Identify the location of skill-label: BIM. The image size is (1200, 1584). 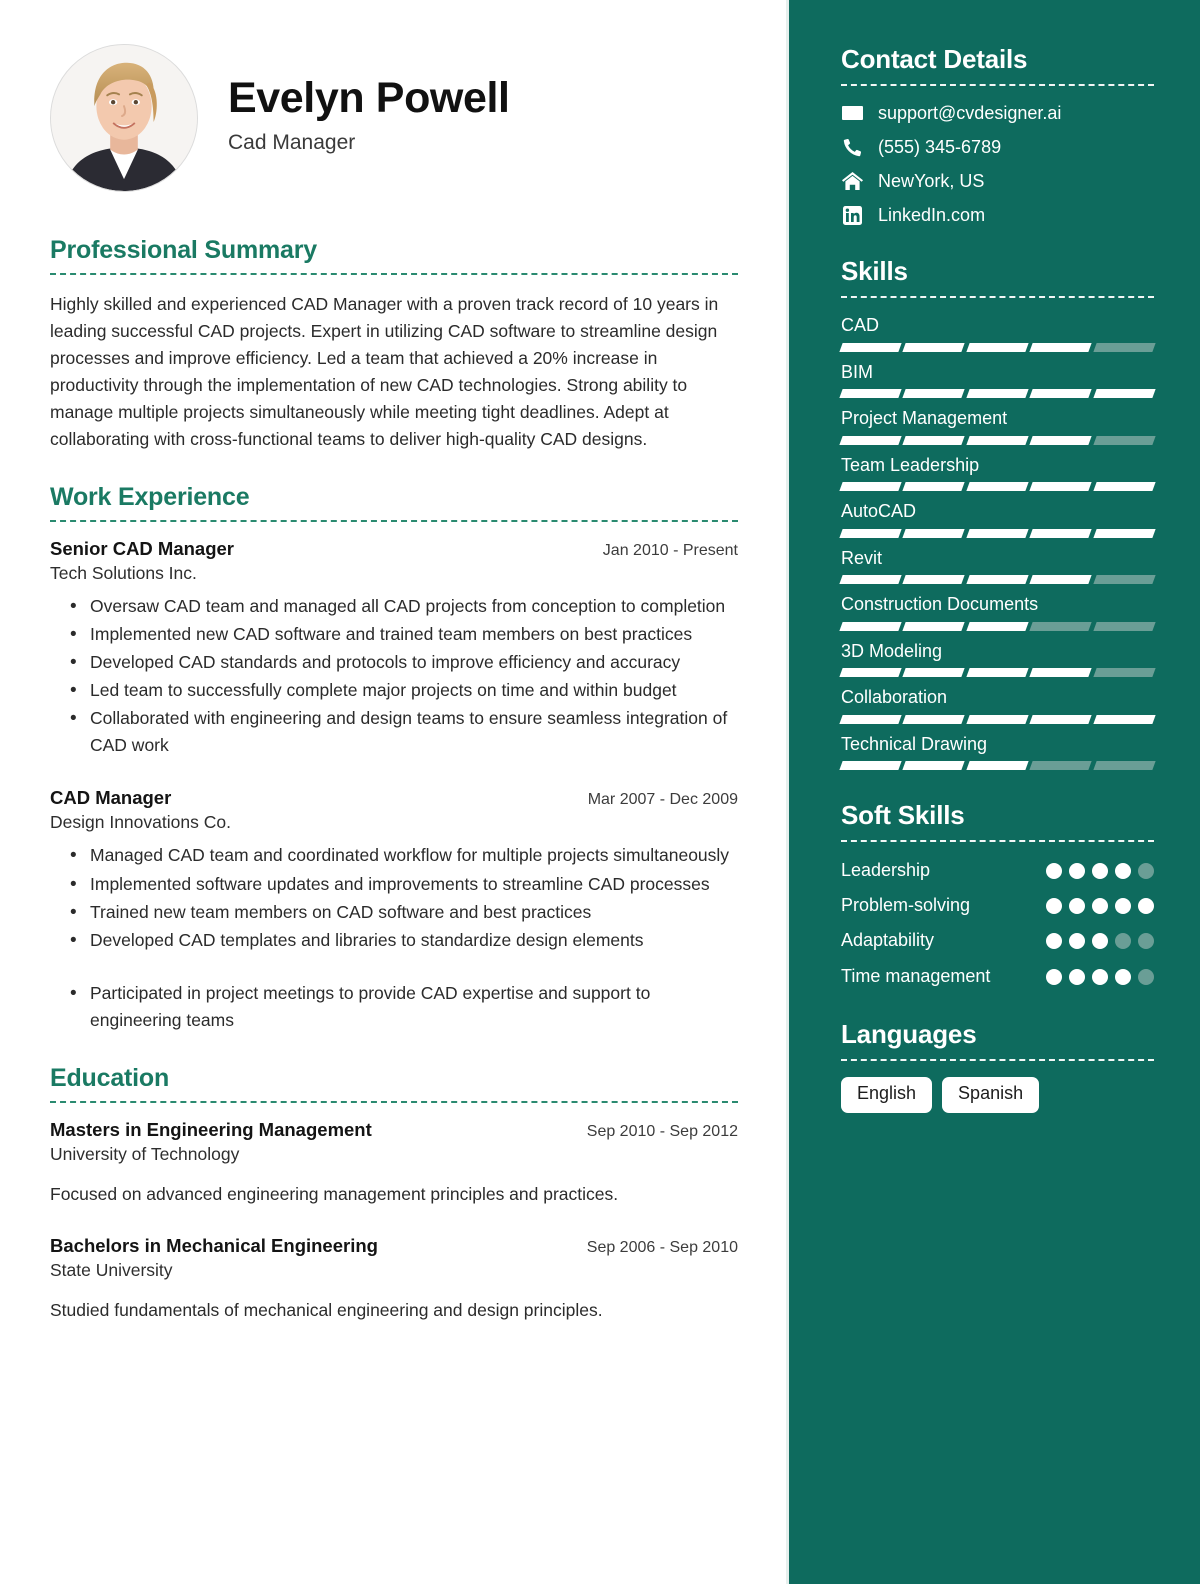
(857, 371).